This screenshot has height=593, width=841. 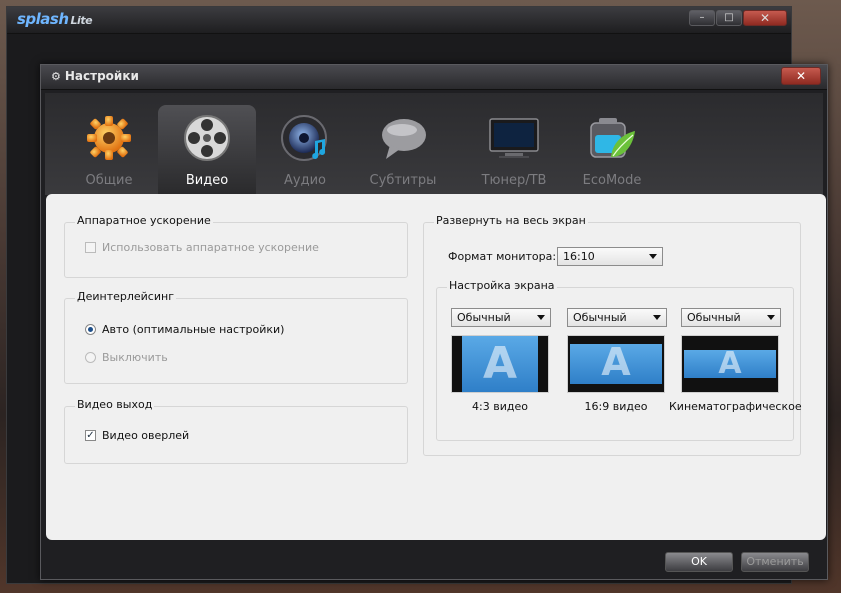 What do you see at coordinates (610, 256) in the screenshot?
I see `monitor-format-select: 16:10` at bounding box center [610, 256].